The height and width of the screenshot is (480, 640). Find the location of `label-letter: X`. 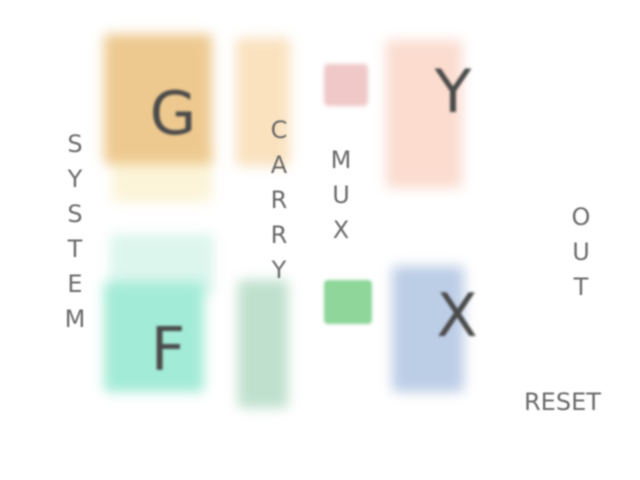

label-letter: X is located at coordinates (341, 230).